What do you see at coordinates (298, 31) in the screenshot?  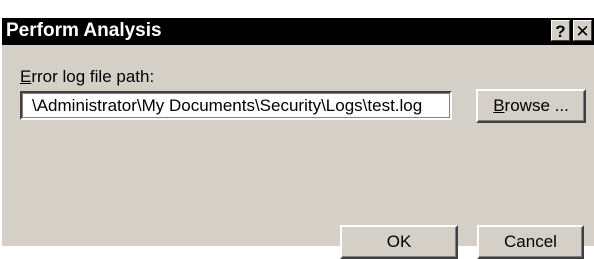 I see `title-bar: Perform Analysis ? ✕` at bounding box center [298, 31].